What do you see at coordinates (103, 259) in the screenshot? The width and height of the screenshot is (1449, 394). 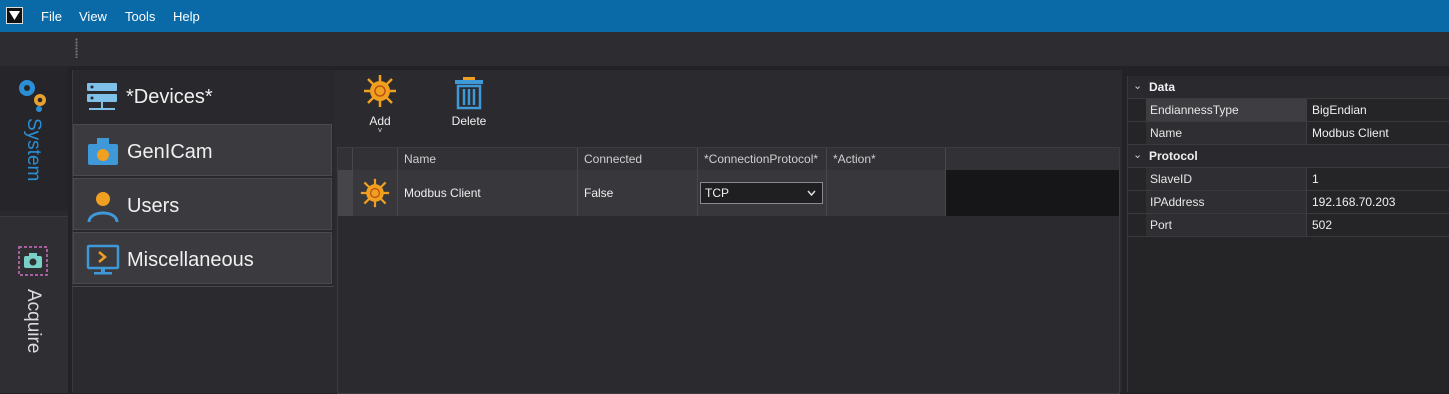 I see `monitor-chevron-icon` at bounding box center [103, 259].